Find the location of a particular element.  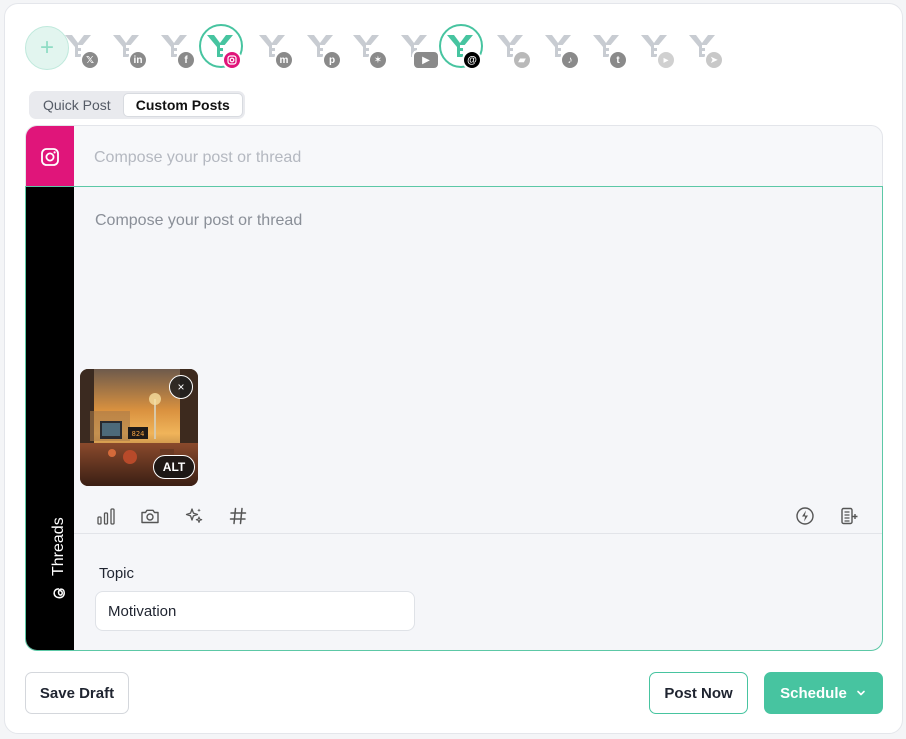

thread-add-icon is located at coordinates (849, 516).